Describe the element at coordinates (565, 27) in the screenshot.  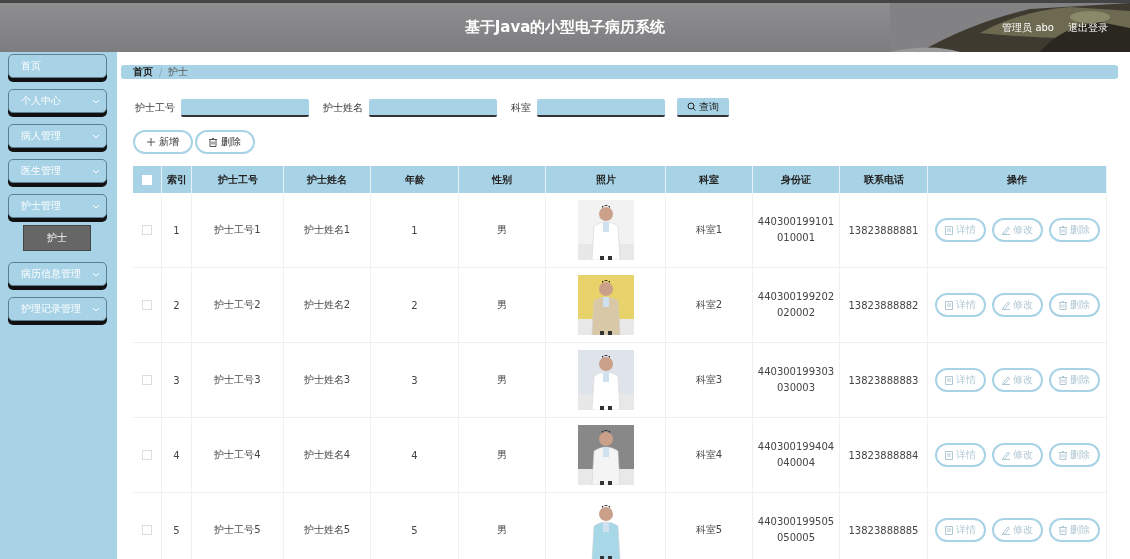
I see `app-title: 基于Java的小型电子病历系统` at that location.